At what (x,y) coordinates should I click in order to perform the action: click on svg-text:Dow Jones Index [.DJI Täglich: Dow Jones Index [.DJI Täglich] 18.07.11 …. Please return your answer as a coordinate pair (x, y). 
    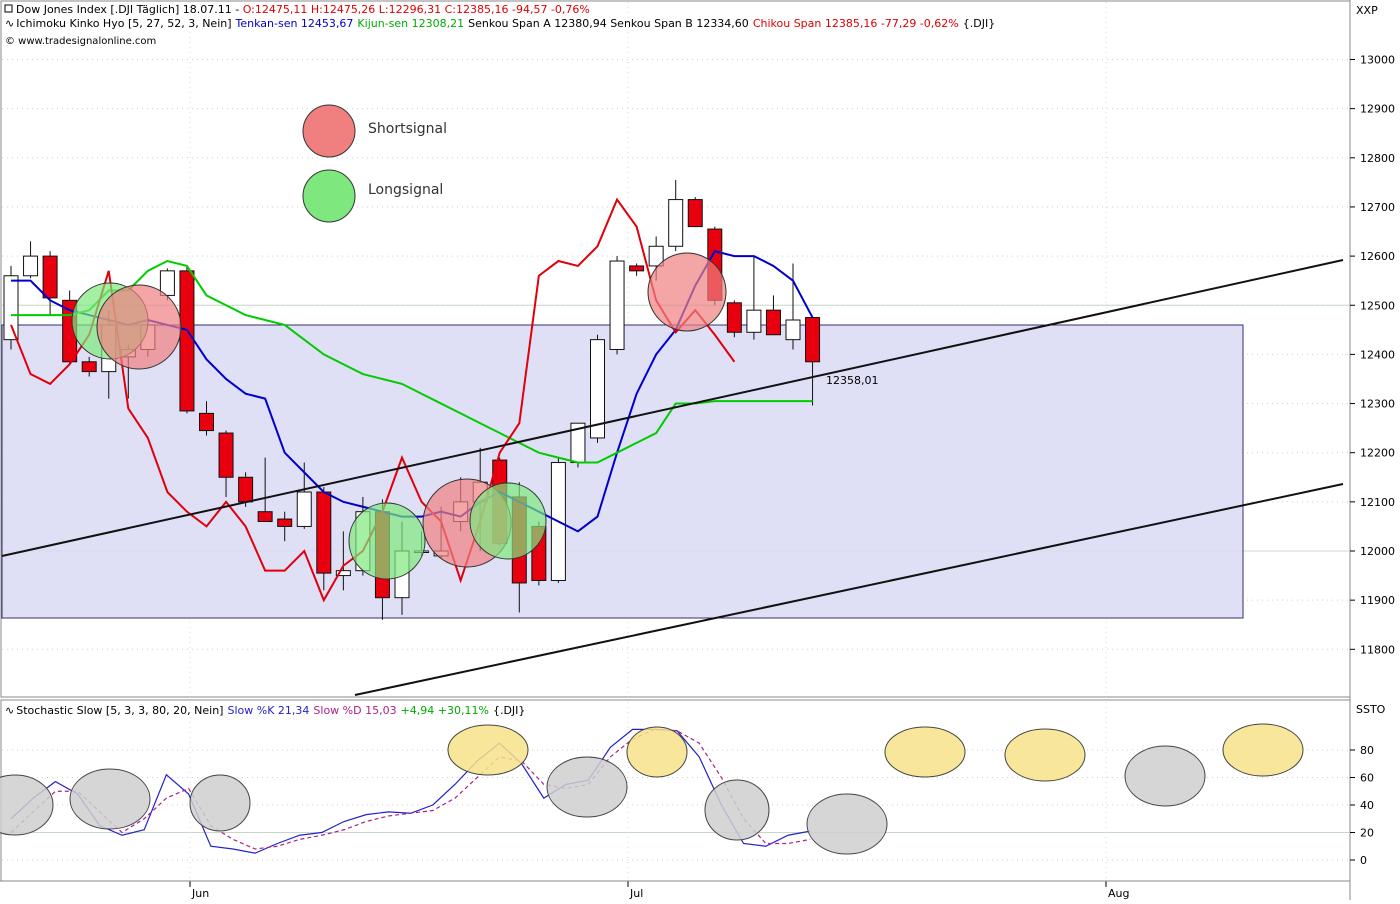
    Looking at the image, I should click on (303, 9).